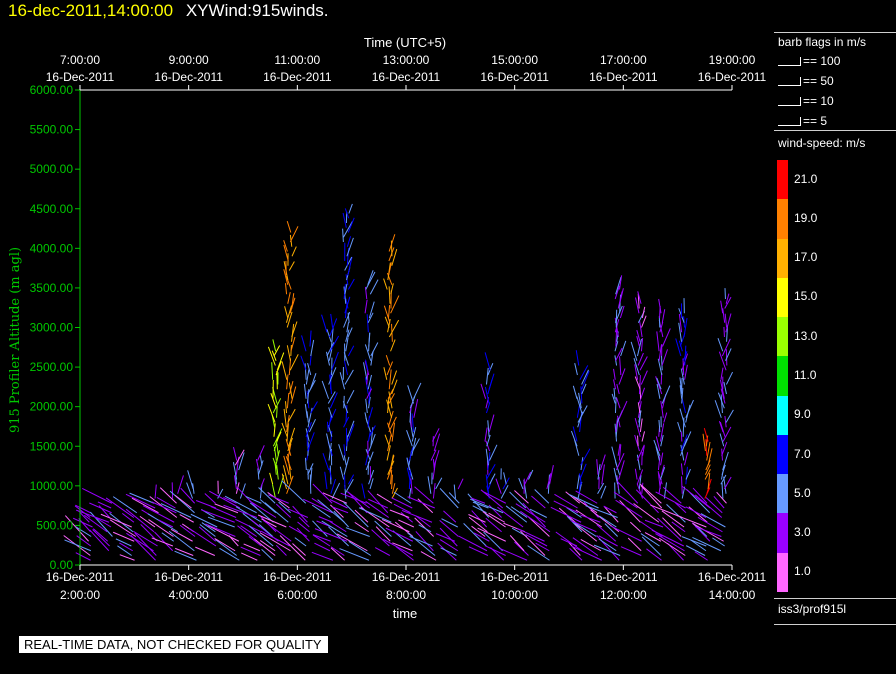  Describe the element at coordinates (623, 60) in the screenshot. I see `top-tick-time-label: 17:00:00` at that location.